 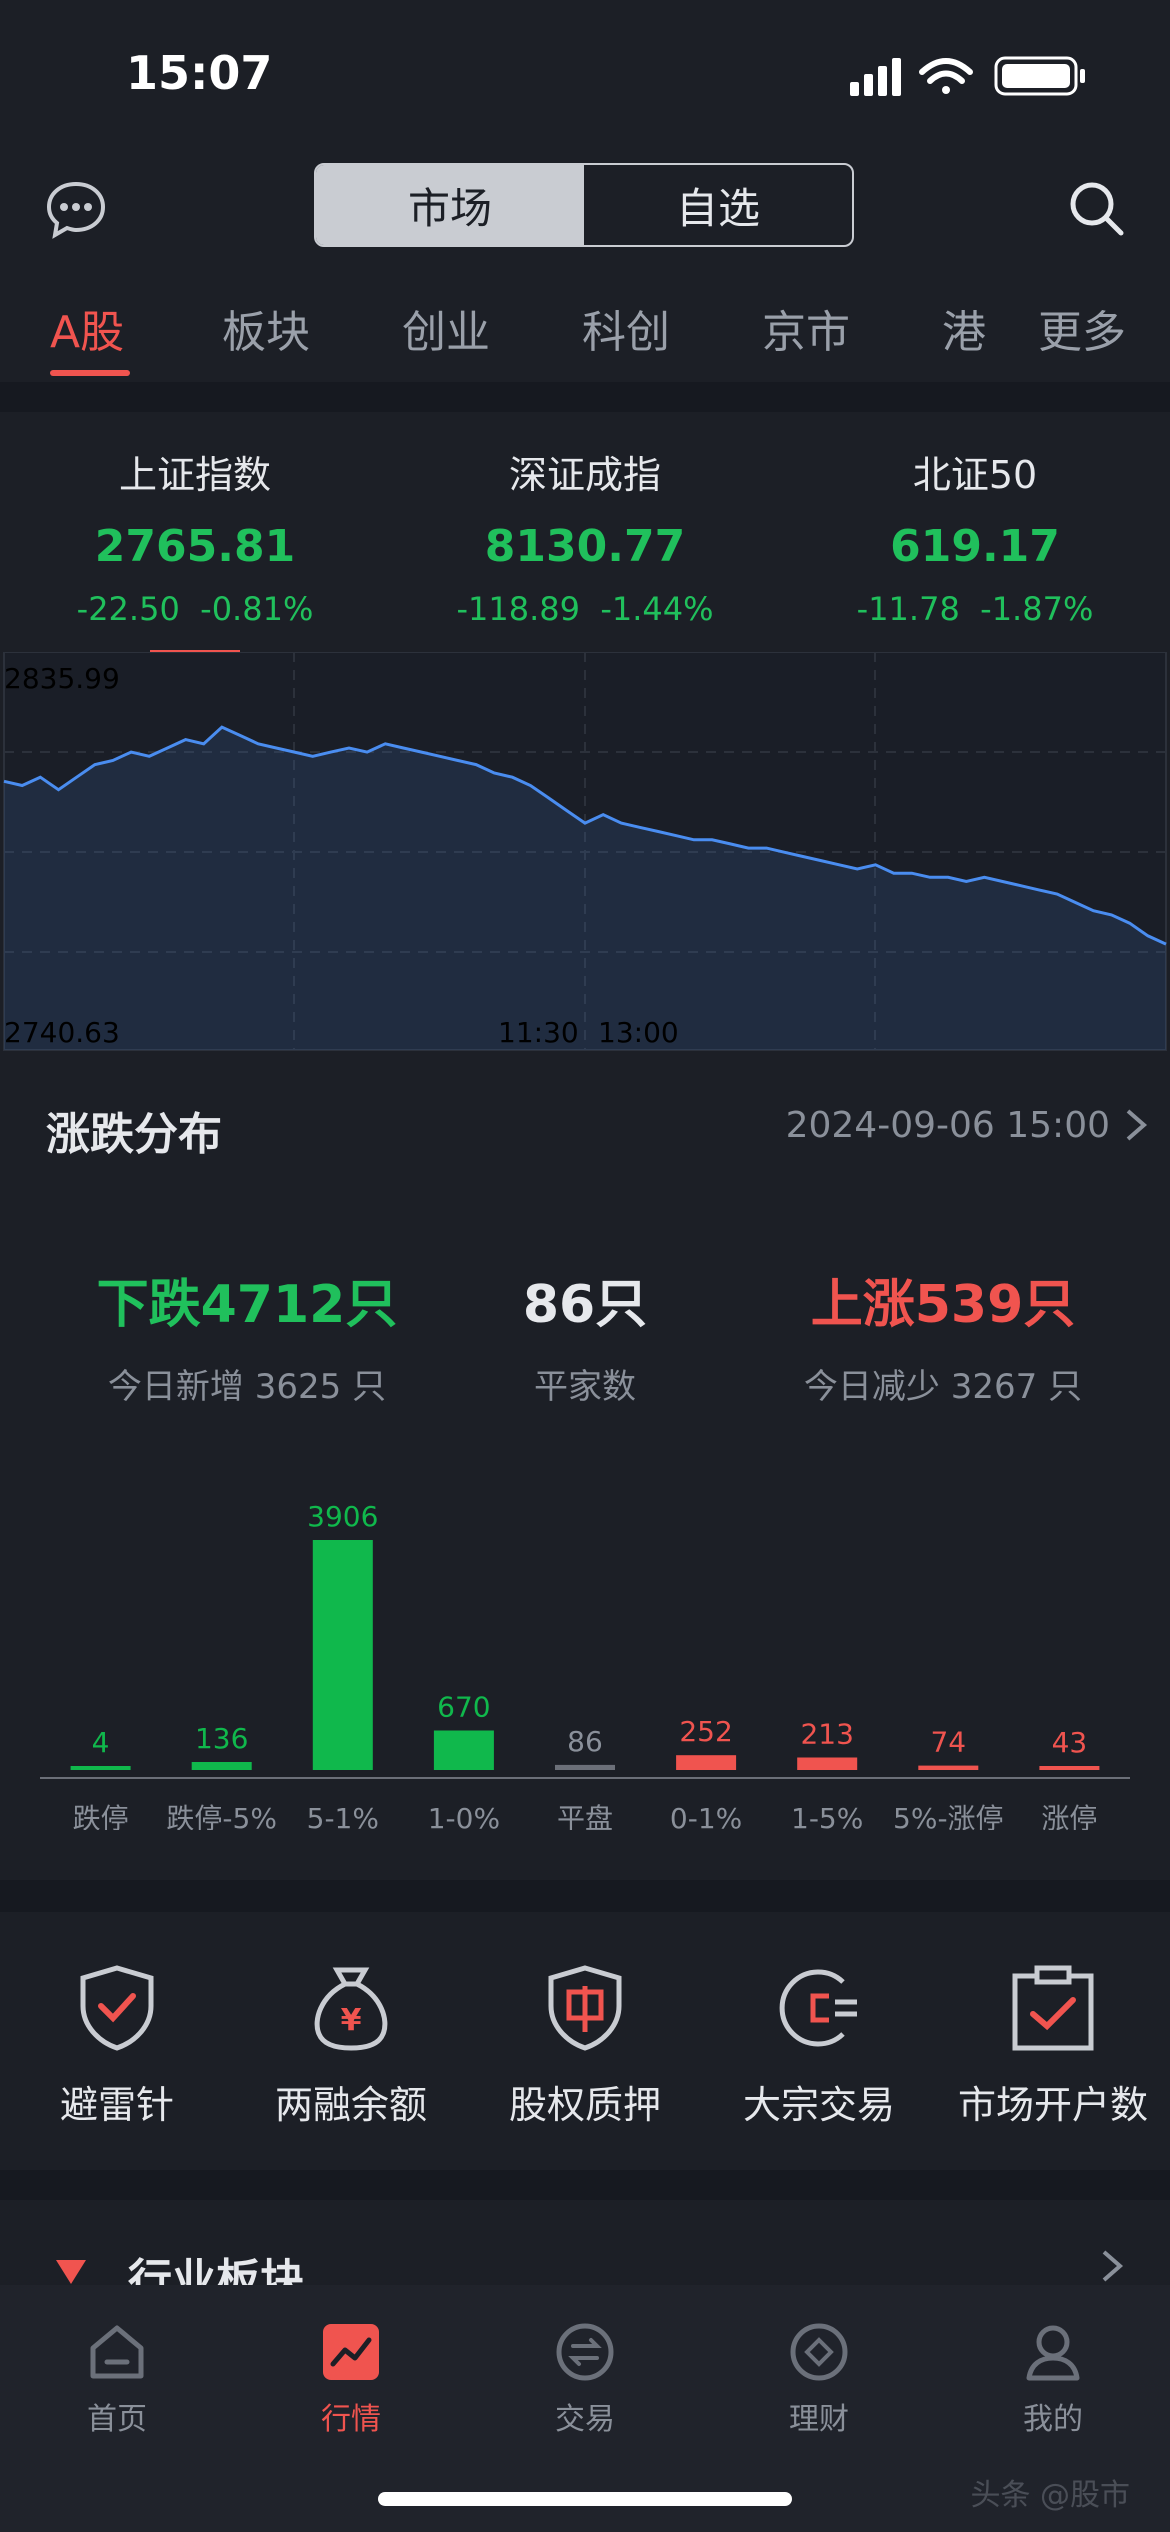 I want to click on index-value: 619.17, so click(x=975, y=546).